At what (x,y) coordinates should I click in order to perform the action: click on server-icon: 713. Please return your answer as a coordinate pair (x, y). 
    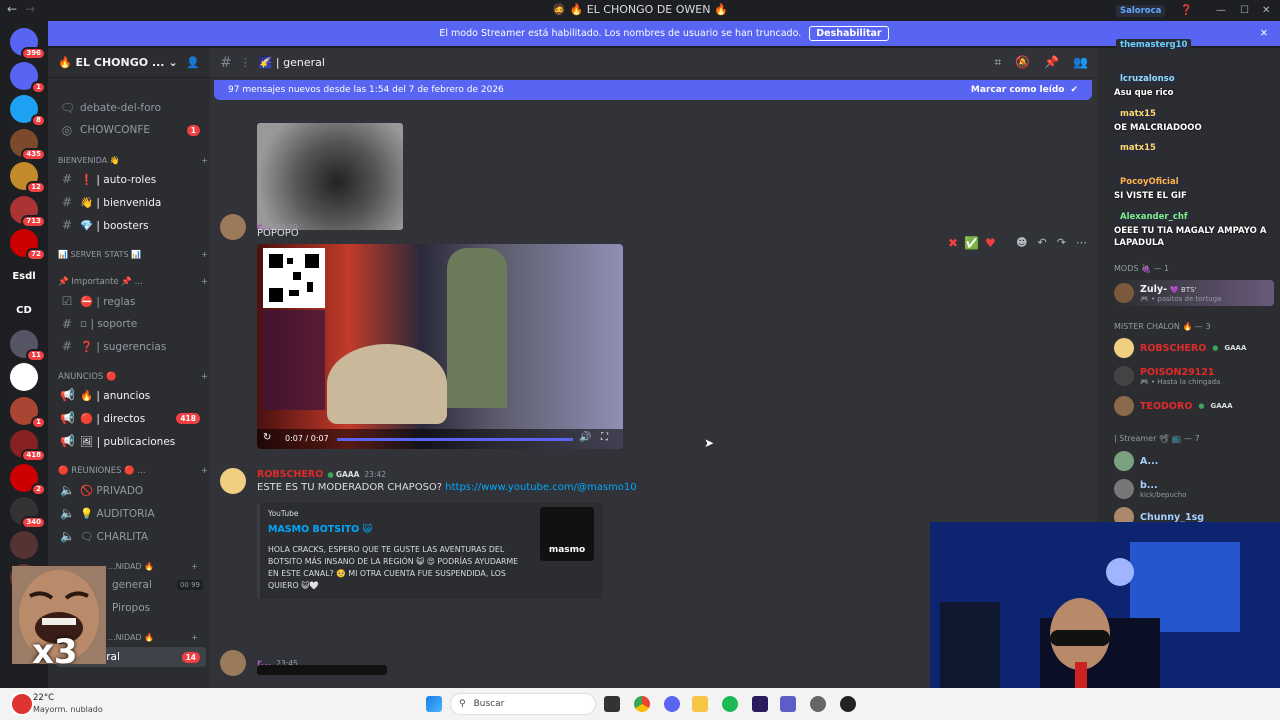
    Looking at the image, I should click on (28, 211).